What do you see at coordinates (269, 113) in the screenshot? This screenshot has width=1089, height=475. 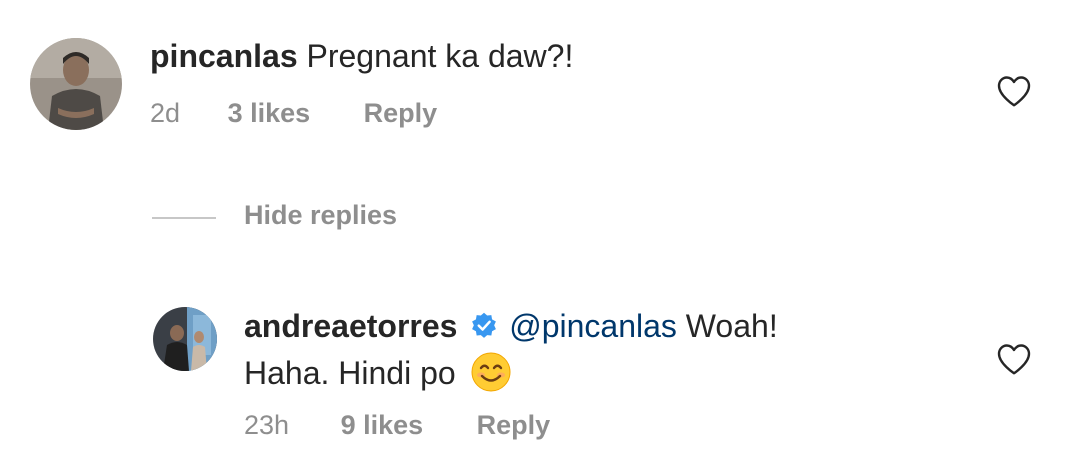 I see `comment-likes: 3 likes` at bounding box center [269, 113].